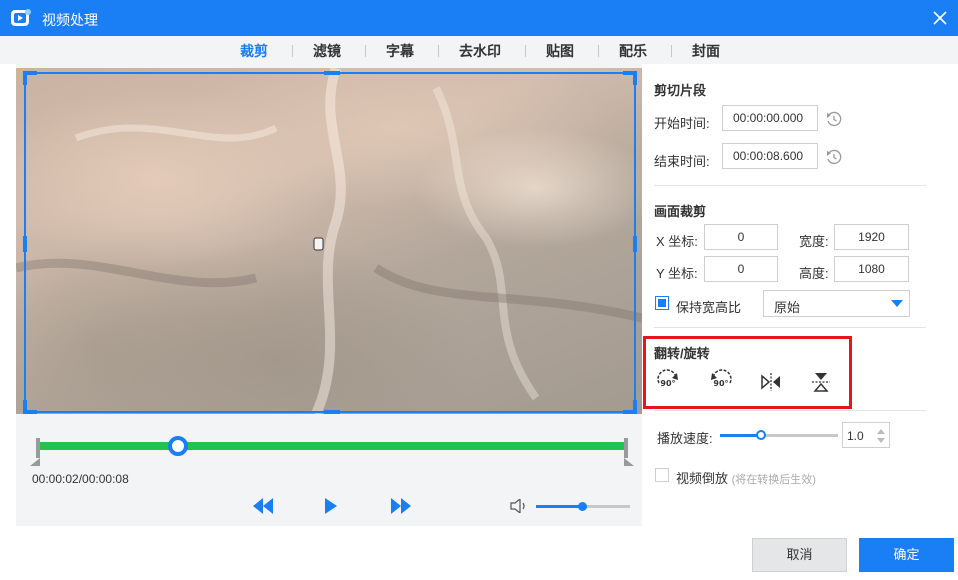 The image size is (958, 580). I want to click on spin-up-icon, so click(881, 431).